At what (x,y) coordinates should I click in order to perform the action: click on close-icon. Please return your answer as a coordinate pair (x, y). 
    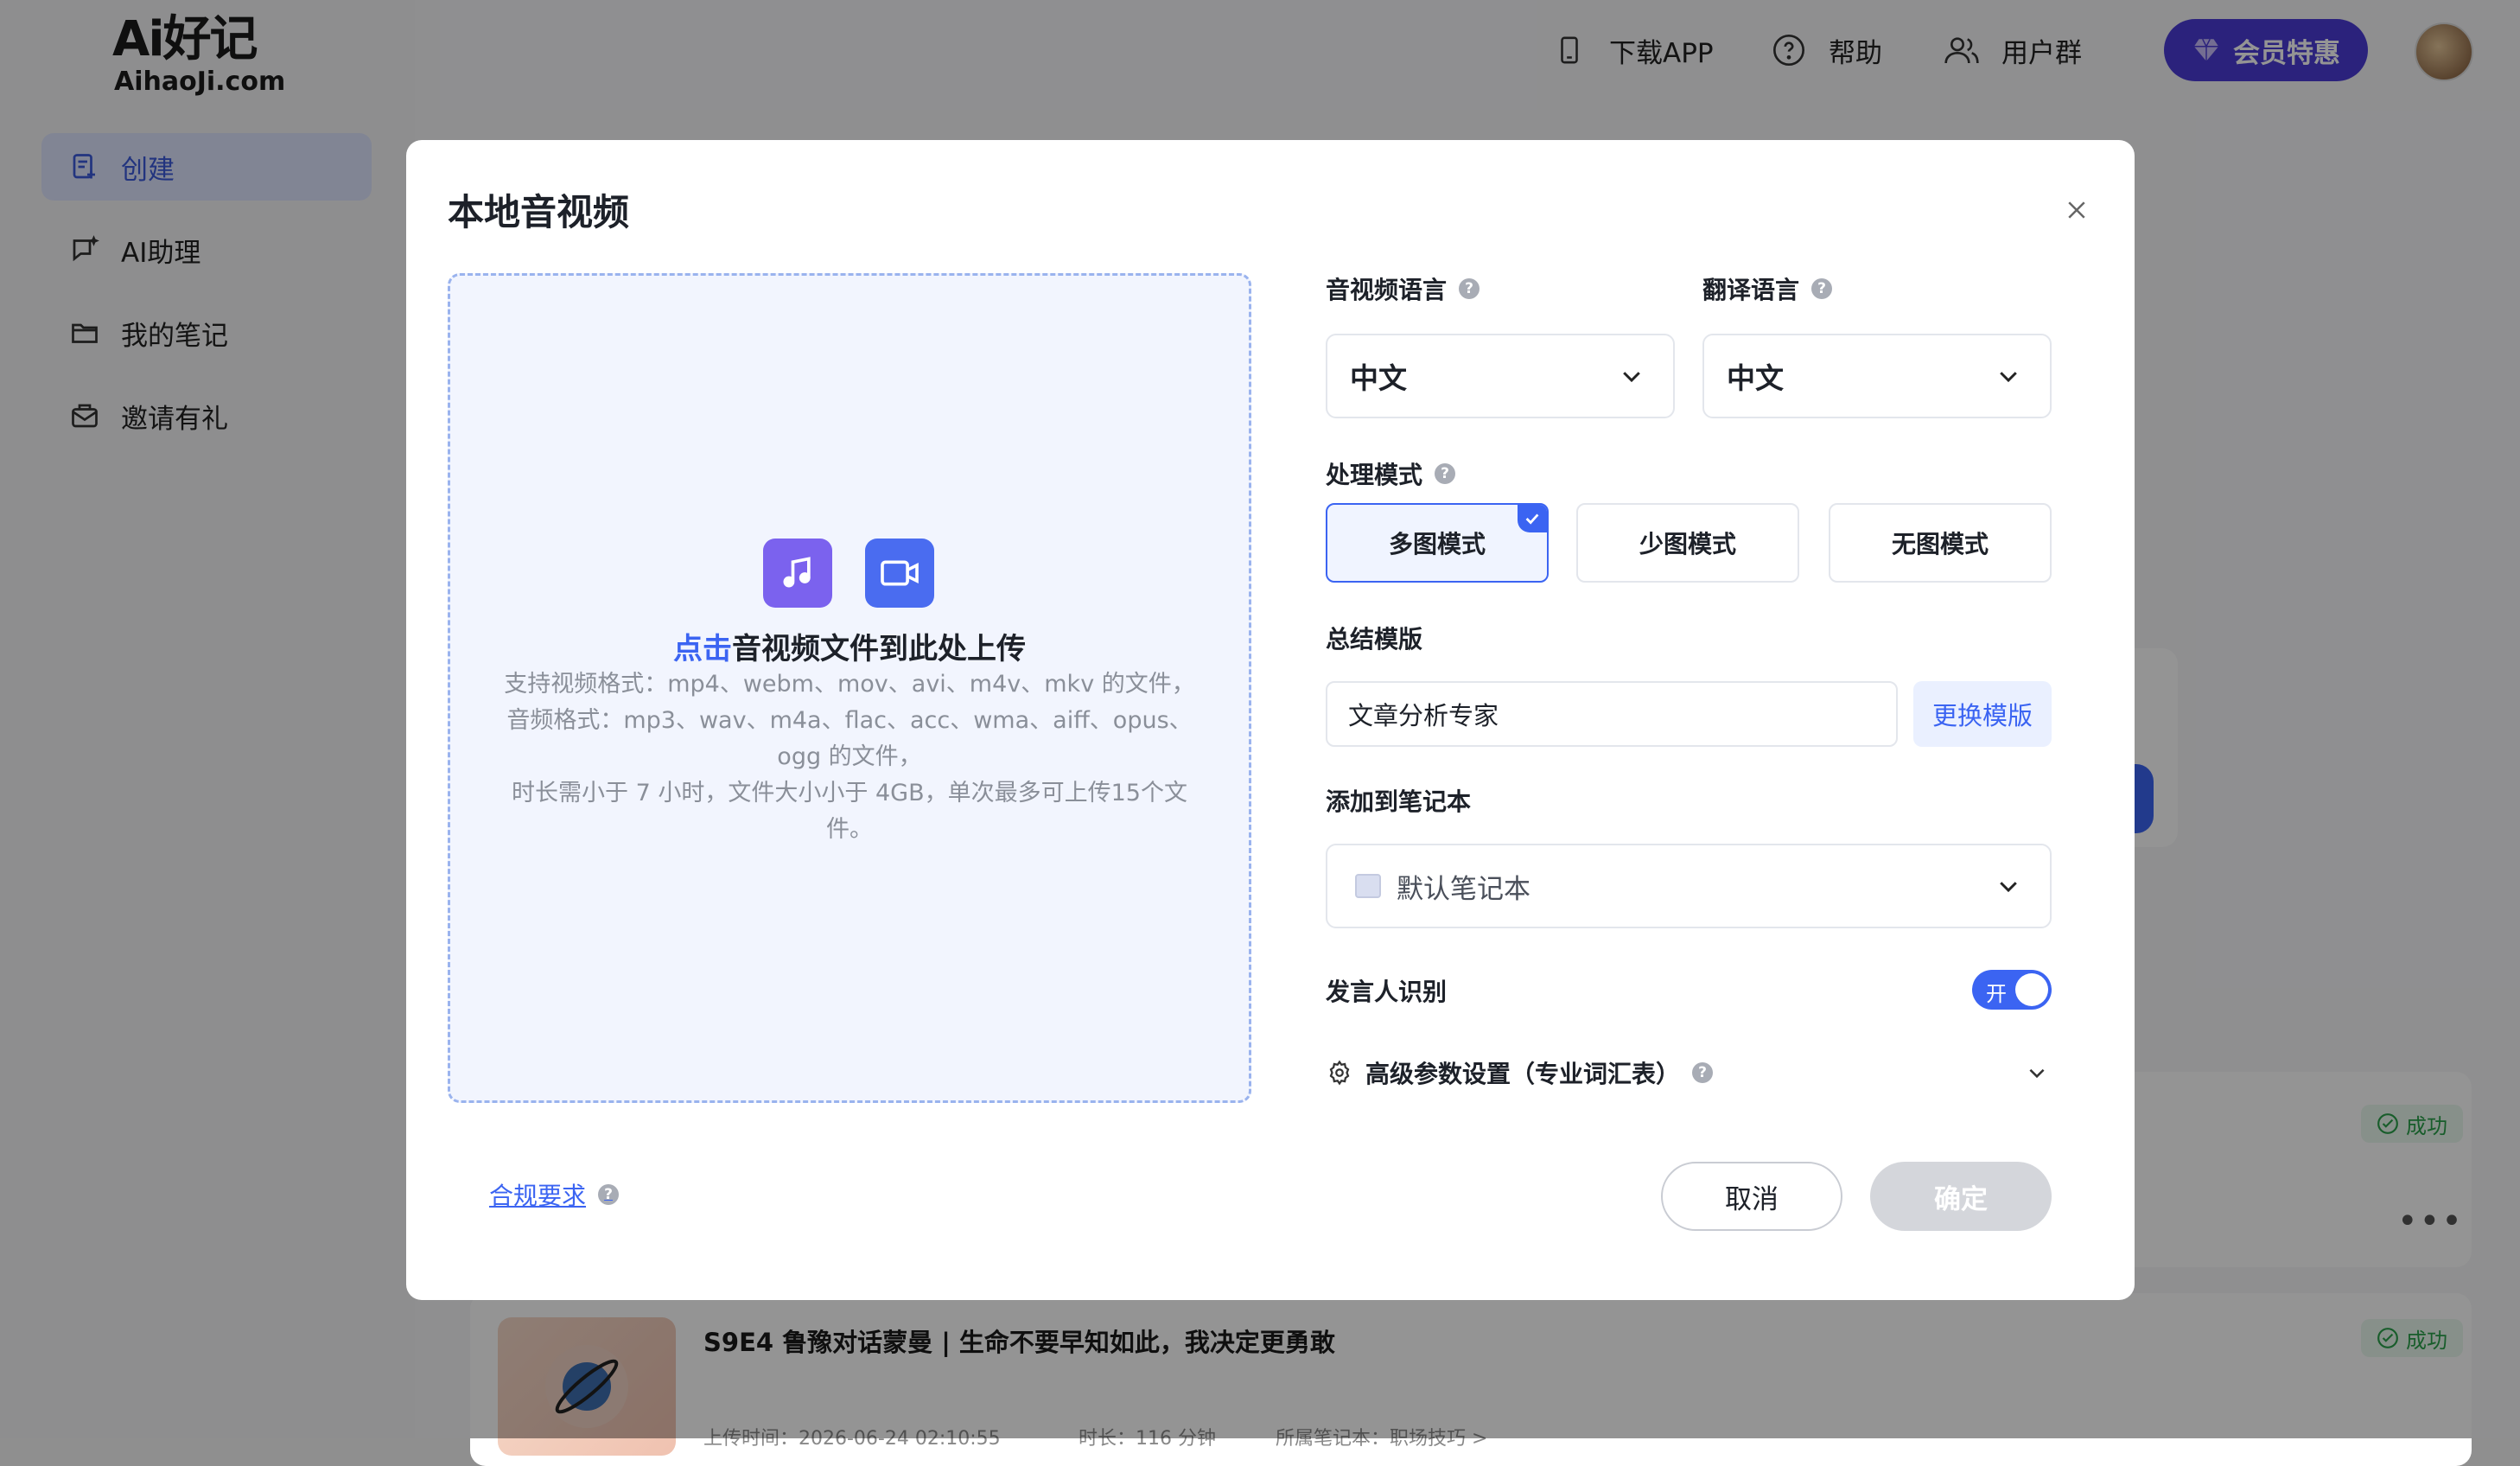
    Looking at the image, I should click on (2076, 210).